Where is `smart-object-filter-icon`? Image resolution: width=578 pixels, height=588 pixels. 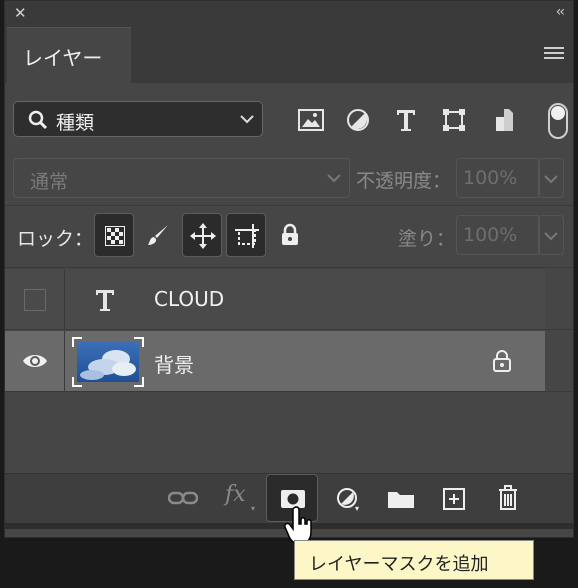 smart-object-filter-icon is located at coordinates (504, 120).